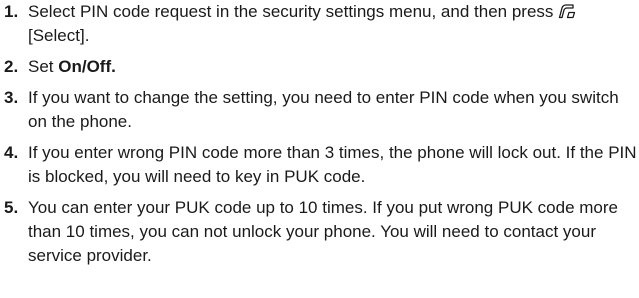 The image size is (639, 298). I want to click on step-text: Set On/Off., so click(333, 67).